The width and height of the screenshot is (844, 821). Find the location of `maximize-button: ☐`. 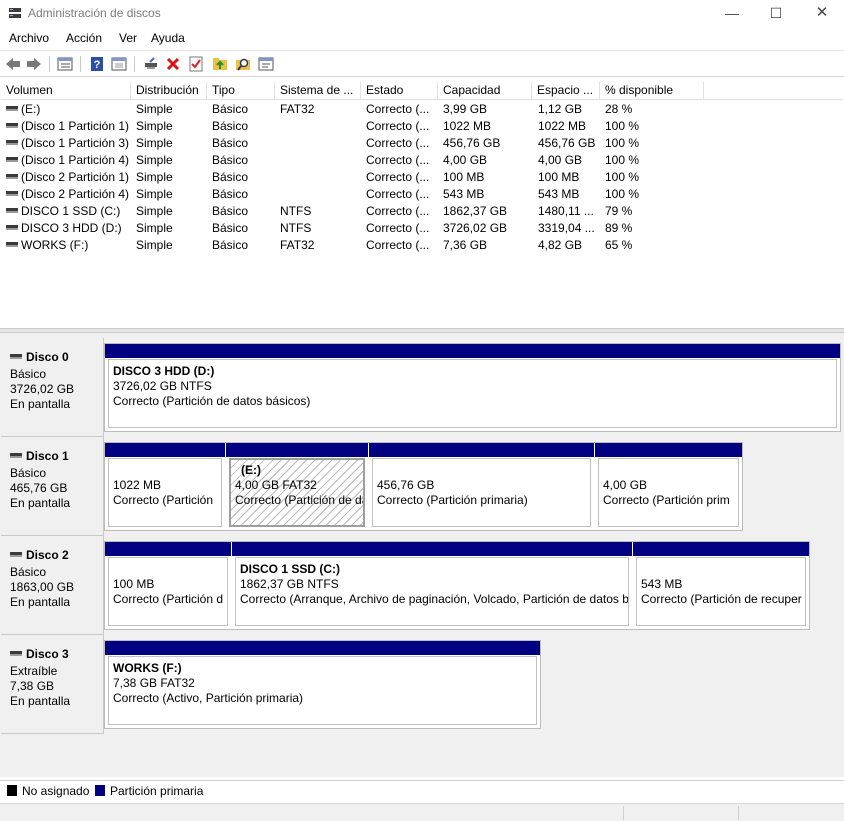

maximize-button: ☐ is located at coordinates (776, 13).